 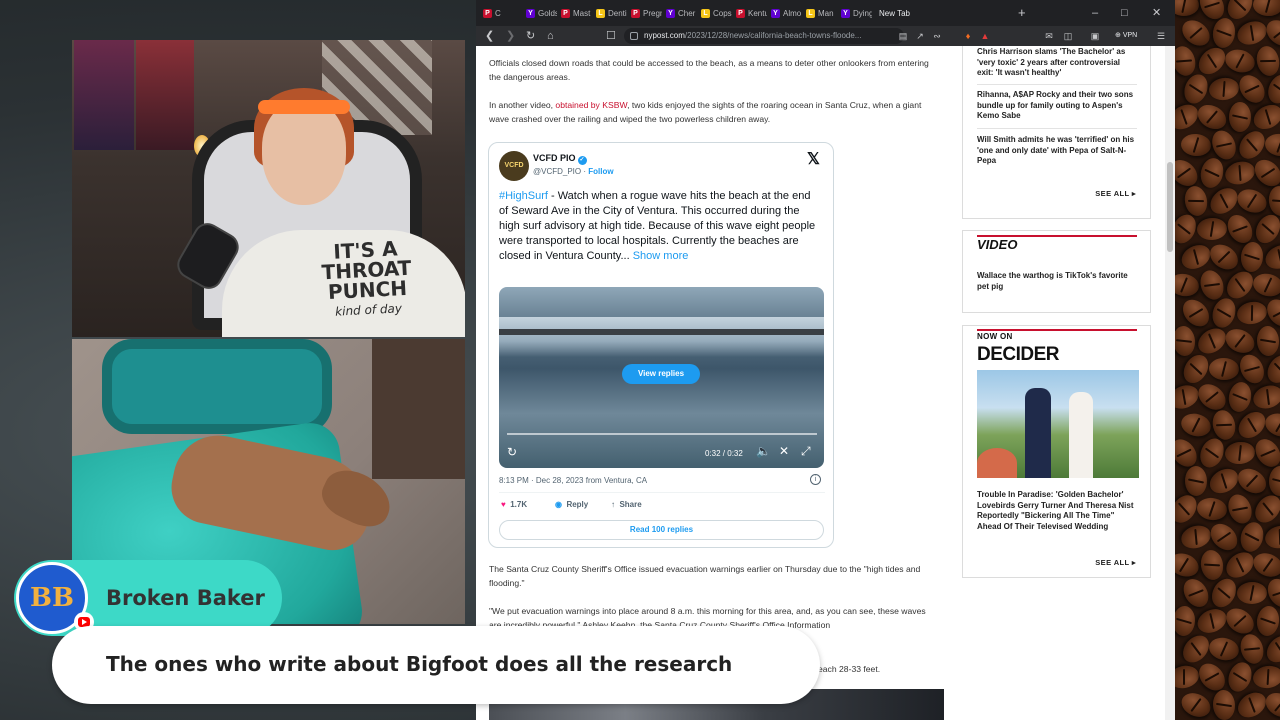 I want to click on reply-button: ◉ Reply, so click(x=571, y=504).